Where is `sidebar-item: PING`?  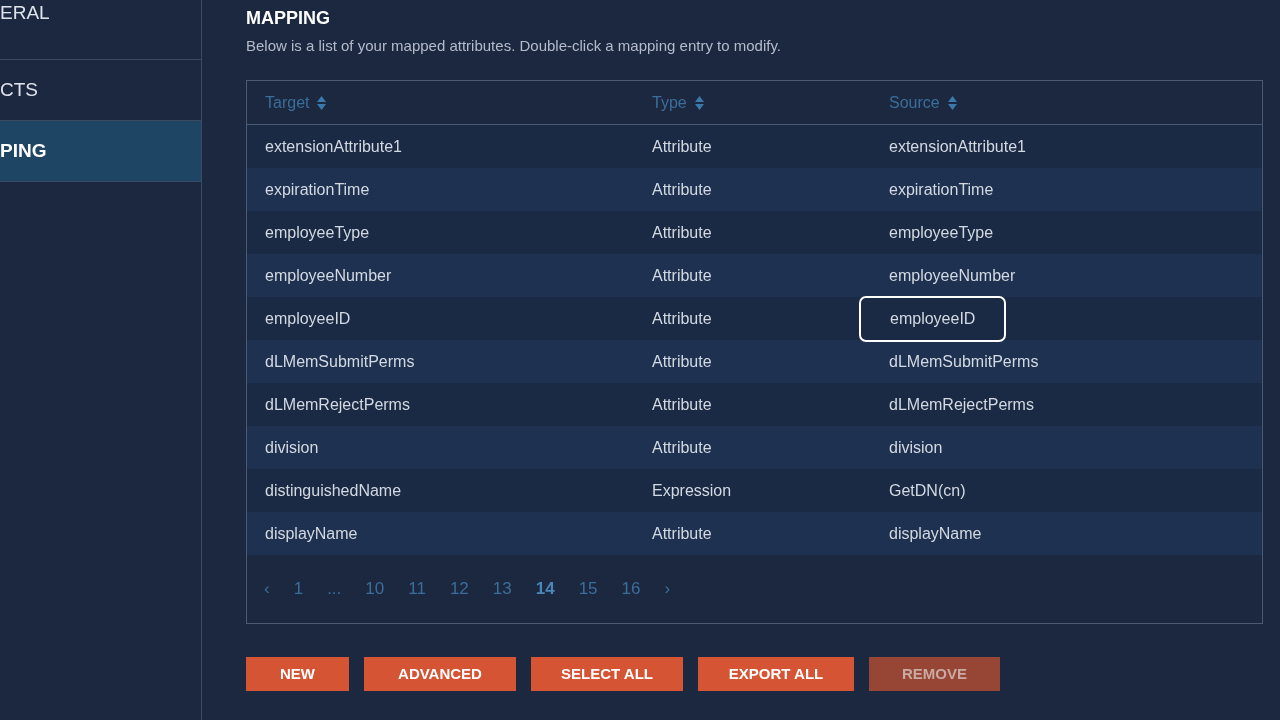
sidebar-item: PING is located at coordinates (100, 151).